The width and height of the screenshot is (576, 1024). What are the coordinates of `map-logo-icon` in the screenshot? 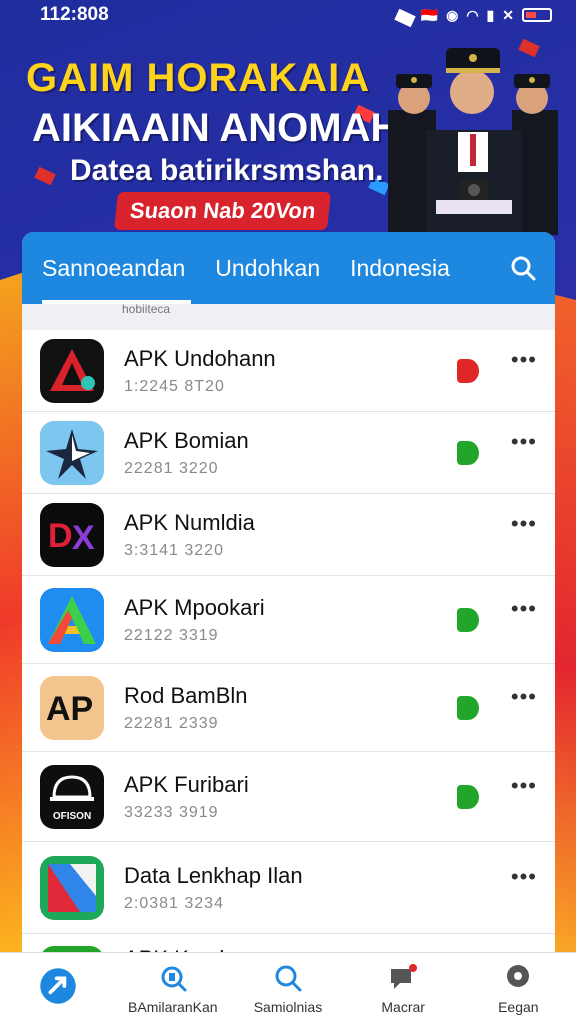 It's located at (72, 887).